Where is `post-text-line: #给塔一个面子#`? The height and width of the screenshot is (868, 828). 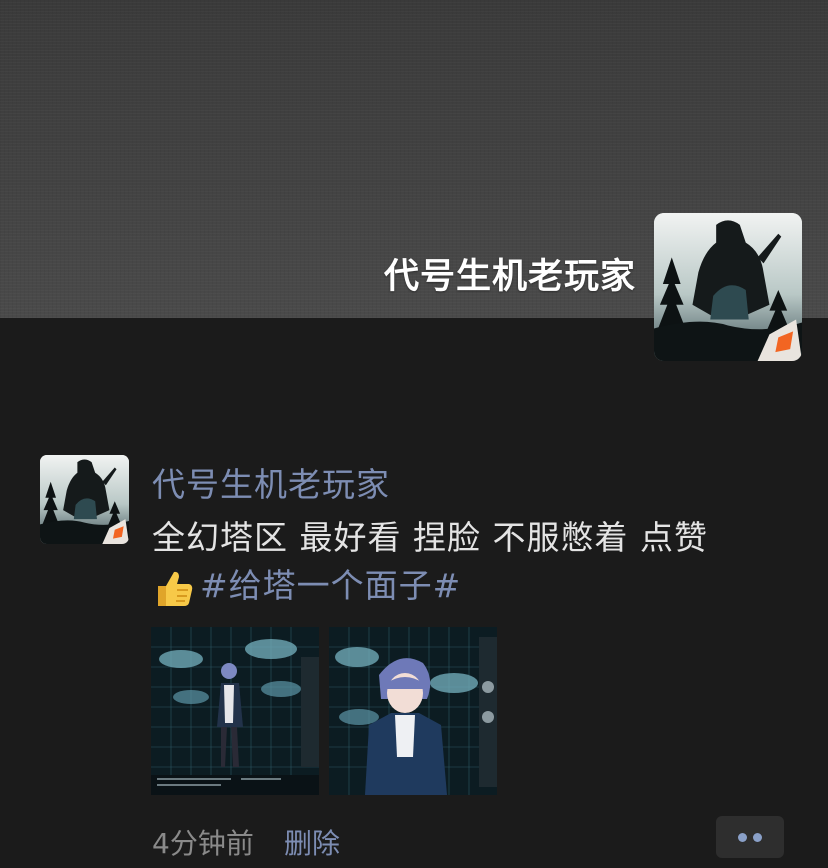
post-text-line: #给塔一个面子# is located at coordinates (472, 586).